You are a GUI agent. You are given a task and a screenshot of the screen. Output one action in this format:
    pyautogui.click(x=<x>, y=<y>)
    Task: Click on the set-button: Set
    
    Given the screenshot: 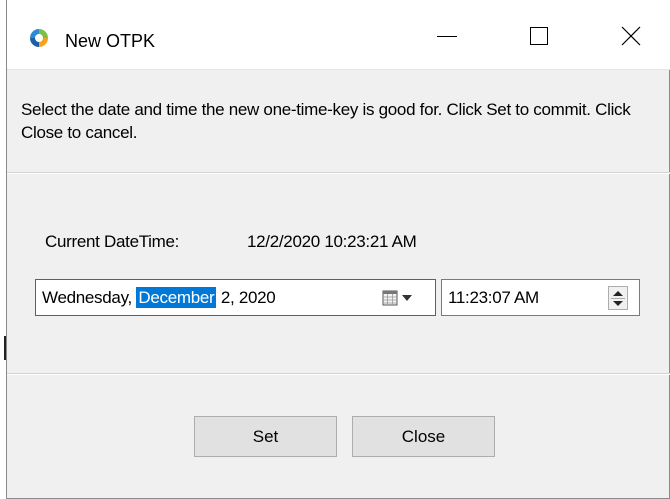 What is the action you would take?
    pyautogui.click(x=265, y=436)
    